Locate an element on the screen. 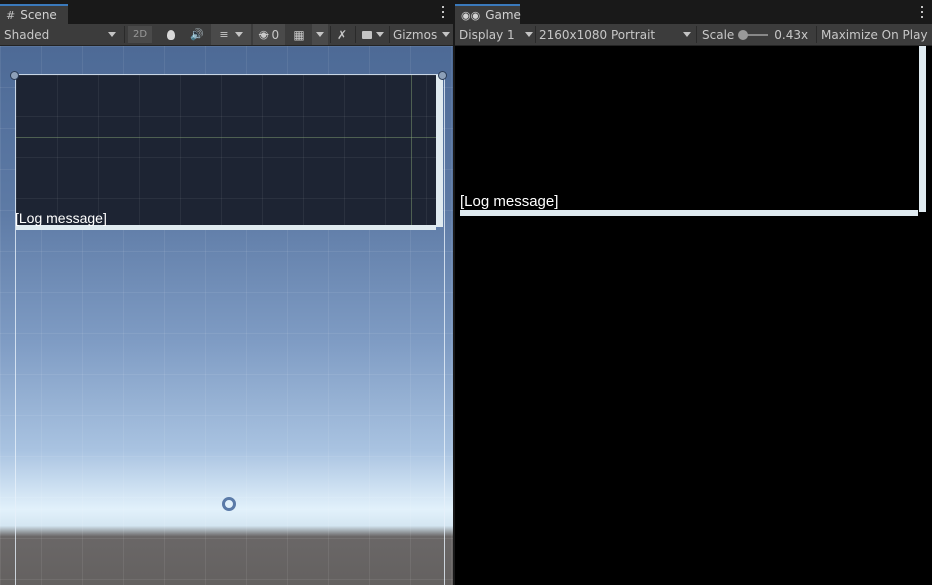  scene-tab-strip: # Scene is located at coordinates (226, 12).